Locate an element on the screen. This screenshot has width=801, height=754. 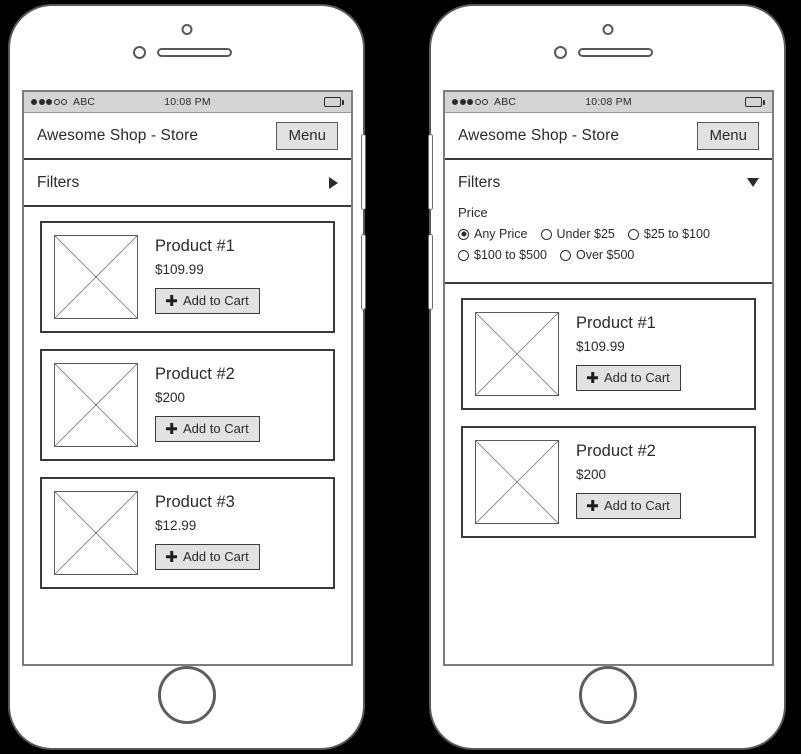
radio-over-500: Over $500 is located at coordinates (597, 255).